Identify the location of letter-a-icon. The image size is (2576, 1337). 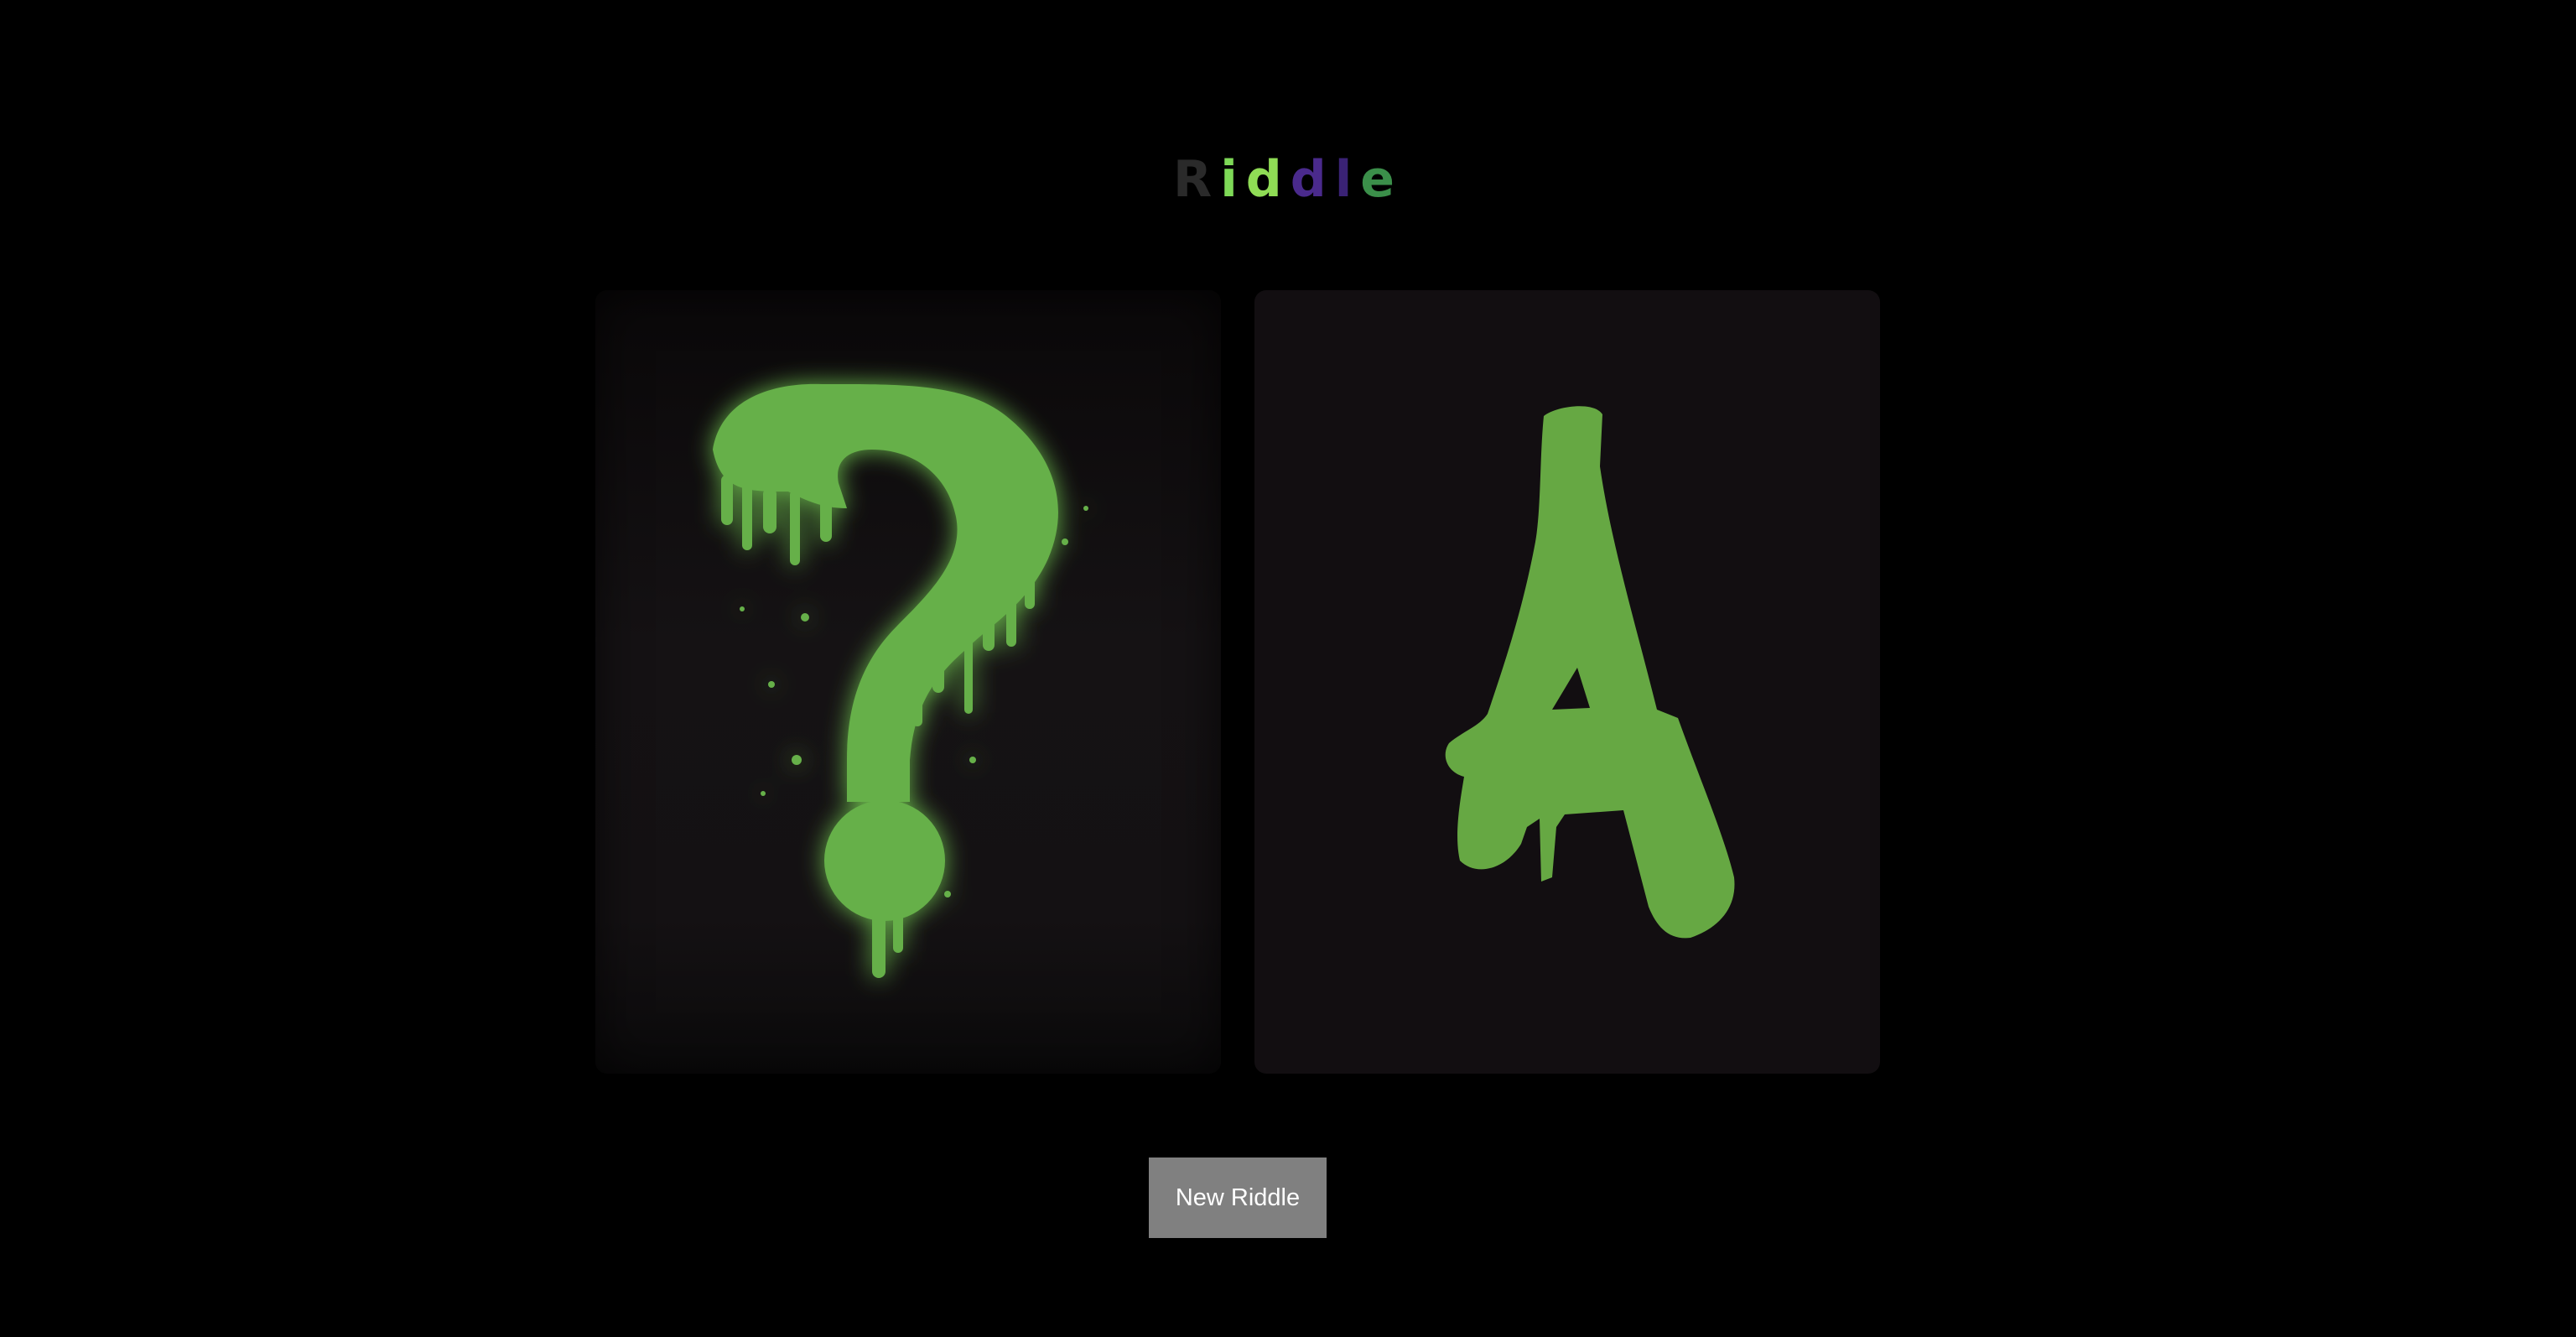
(1590, 672).